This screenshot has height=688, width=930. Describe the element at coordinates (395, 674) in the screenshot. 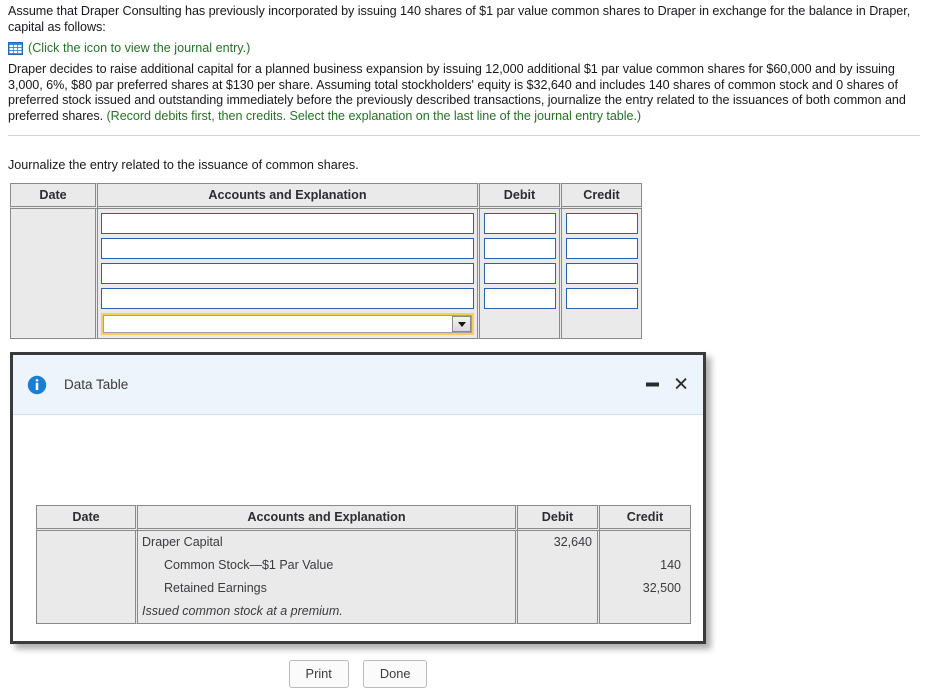

I see `done-button: Done` at that location.